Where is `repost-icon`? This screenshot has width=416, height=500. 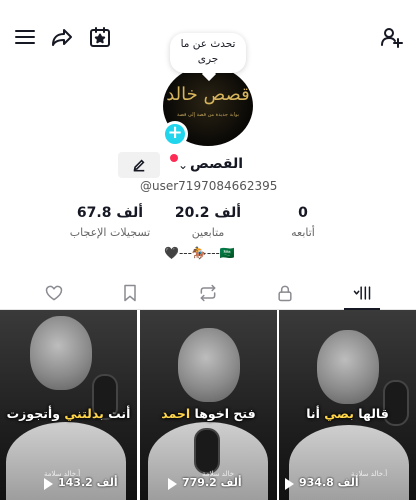 repost-icon is located at coordinates (208, 292).